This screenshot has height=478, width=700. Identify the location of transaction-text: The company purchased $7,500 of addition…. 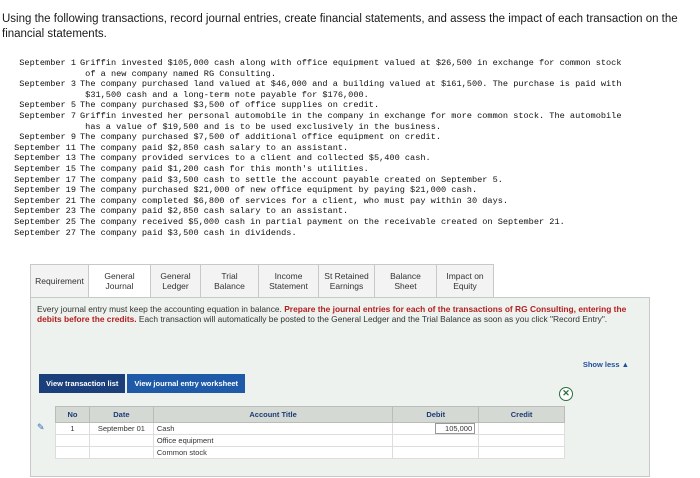
(260, 137).